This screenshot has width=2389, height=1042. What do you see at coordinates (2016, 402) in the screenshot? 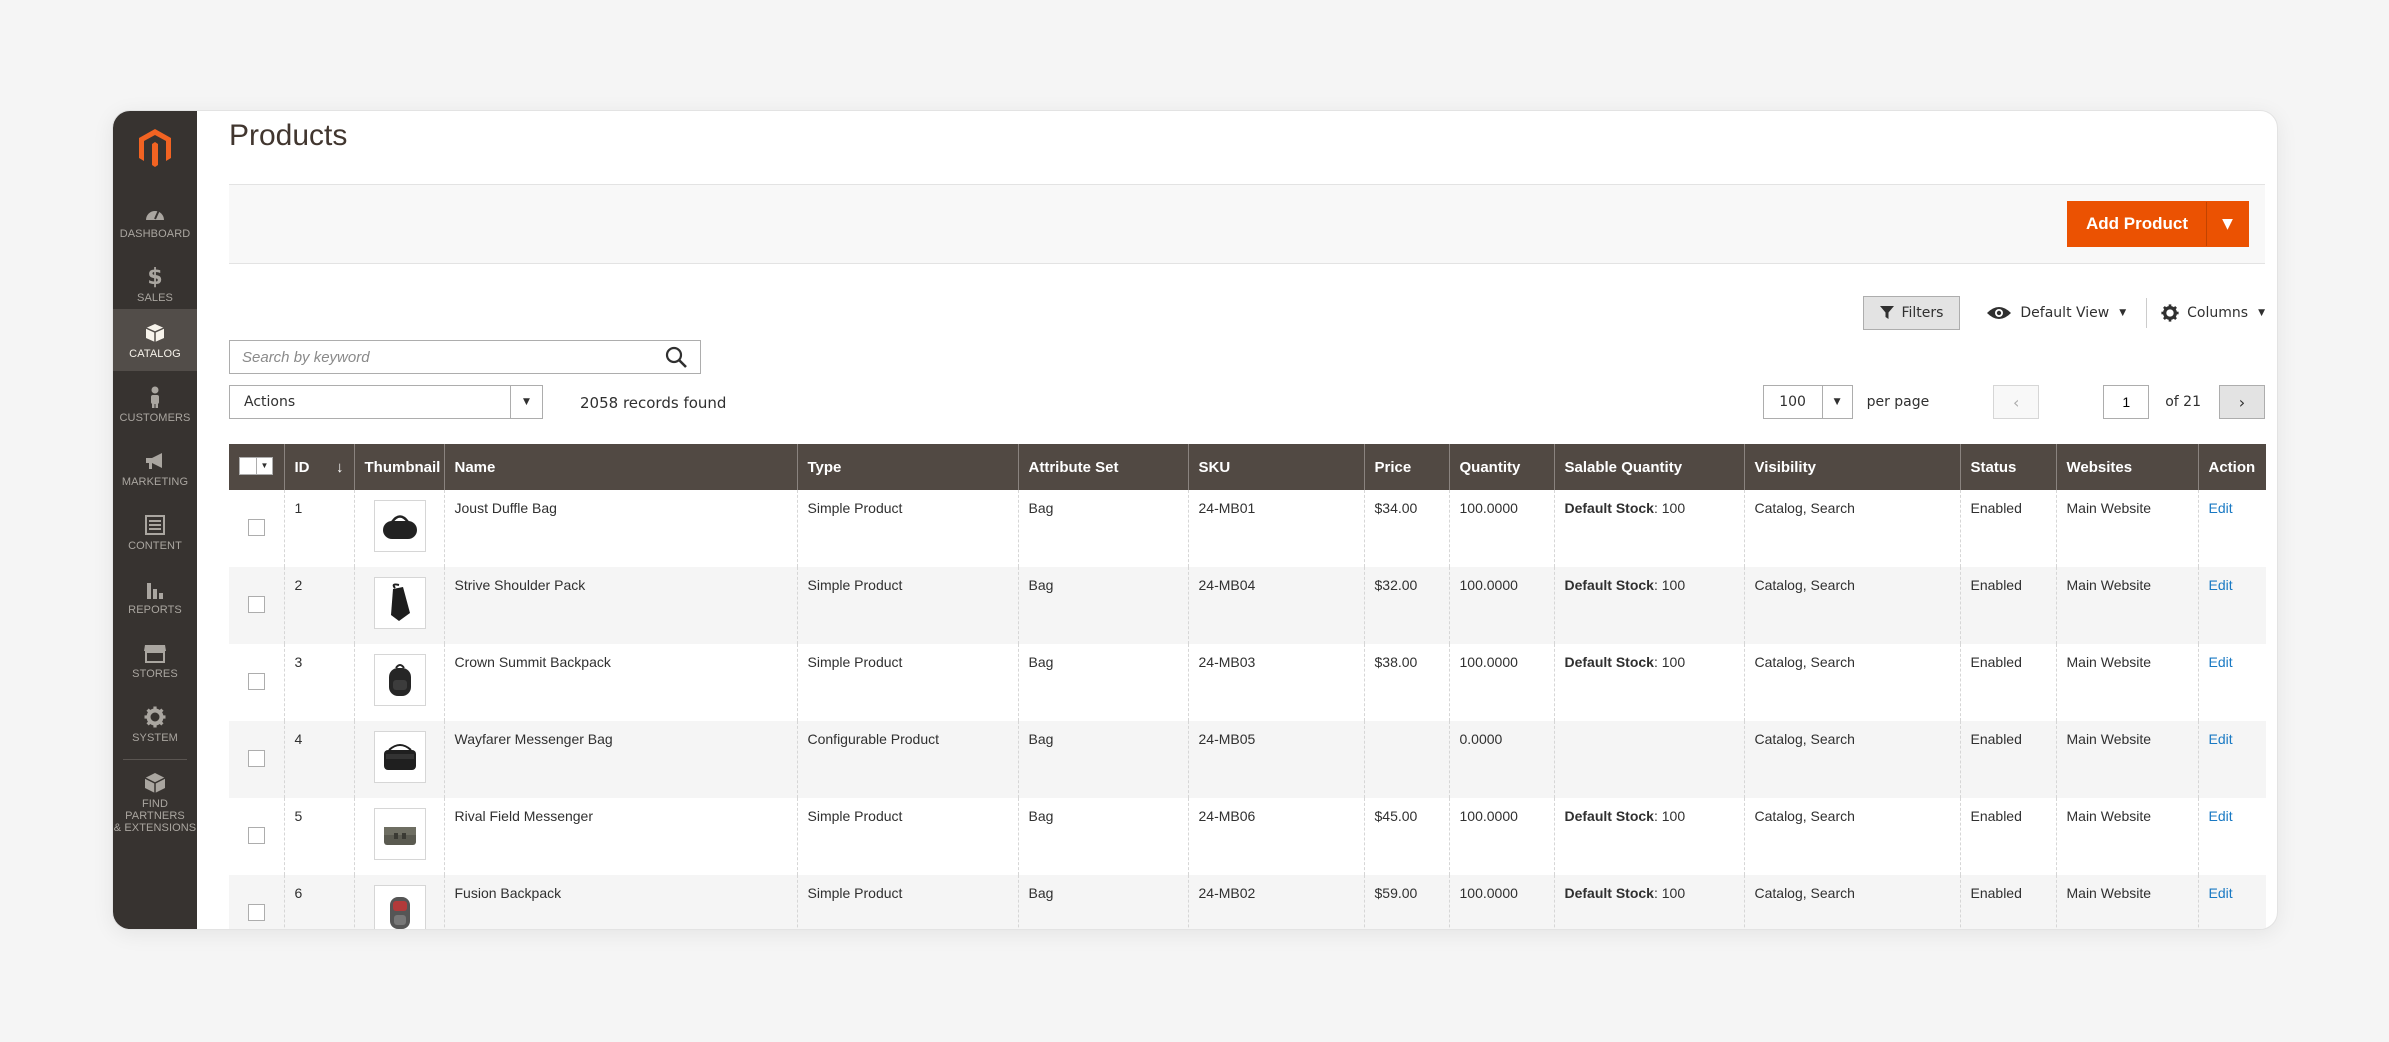
I see `previous-page-button: ‹` at bounding box center [2016, 402].